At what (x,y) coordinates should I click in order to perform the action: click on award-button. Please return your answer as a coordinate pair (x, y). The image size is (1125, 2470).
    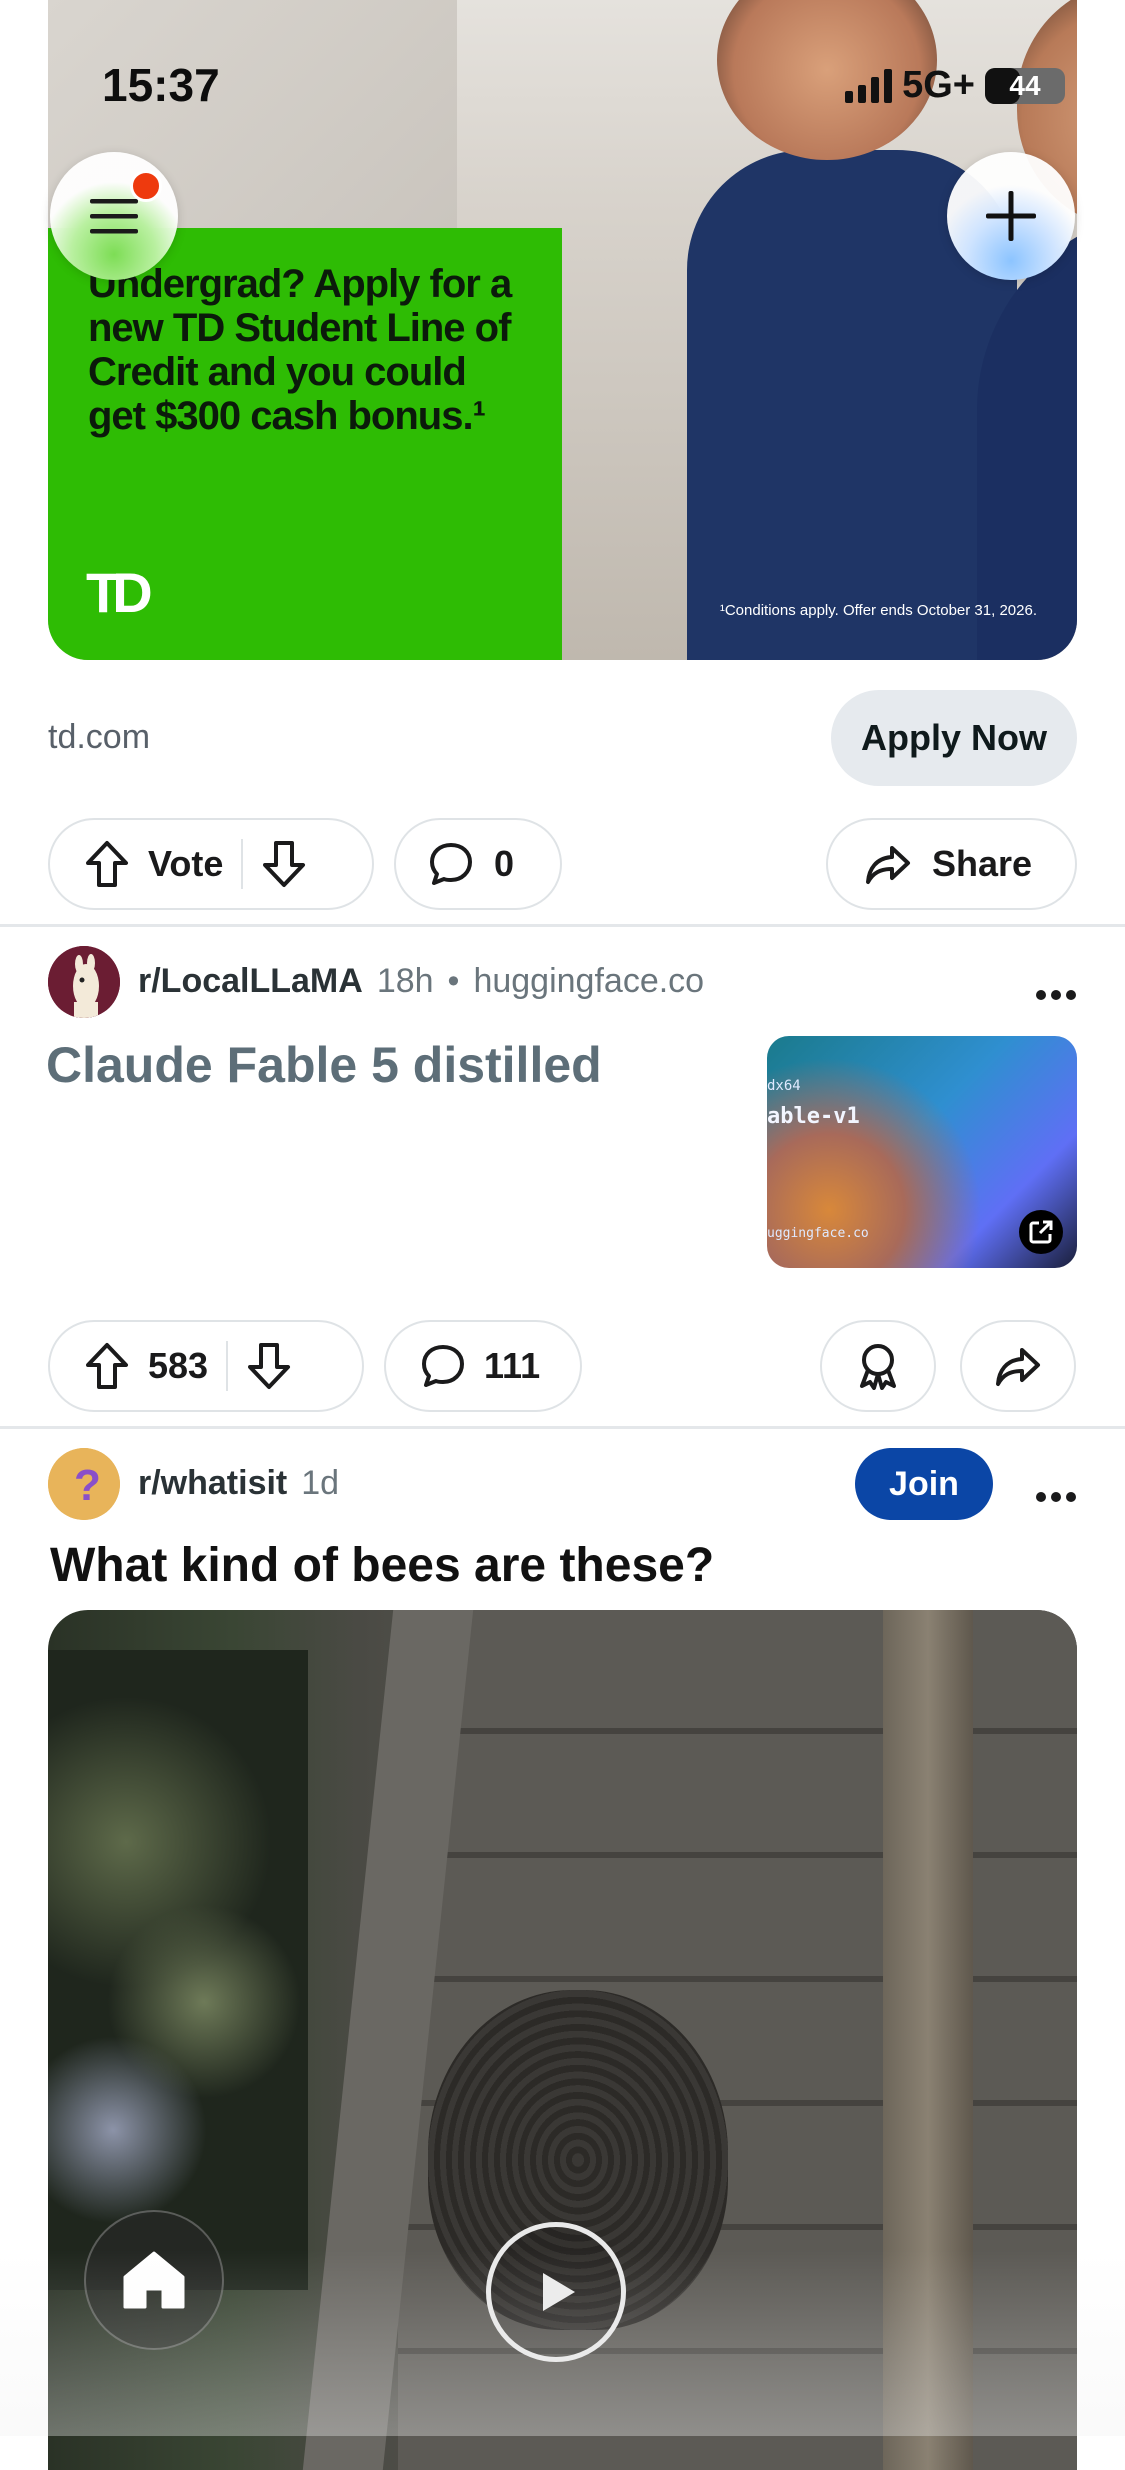
    Looking at the image, I should click on (878, 1366).